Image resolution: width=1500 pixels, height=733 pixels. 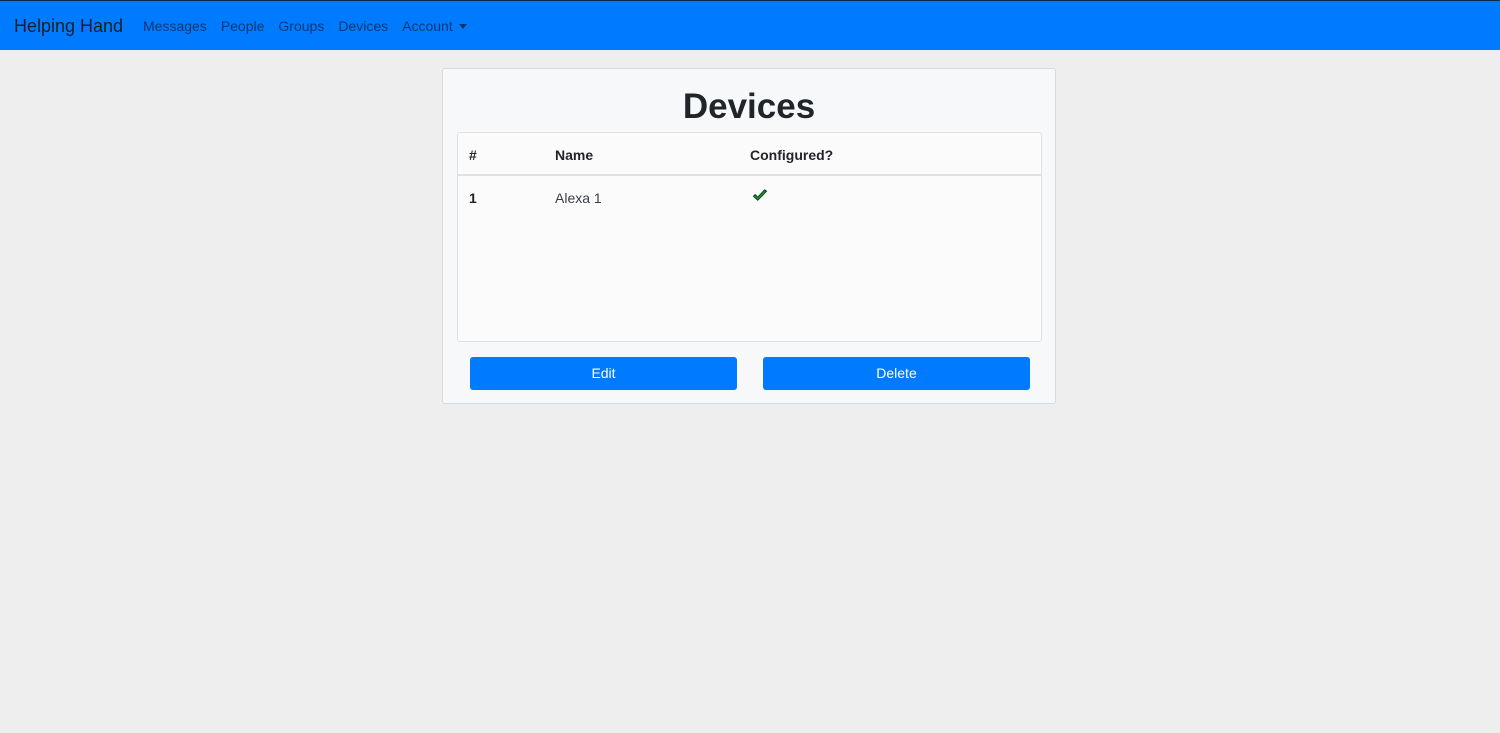 I want to click on edit-button: Edit, so click(x=603, y=373).